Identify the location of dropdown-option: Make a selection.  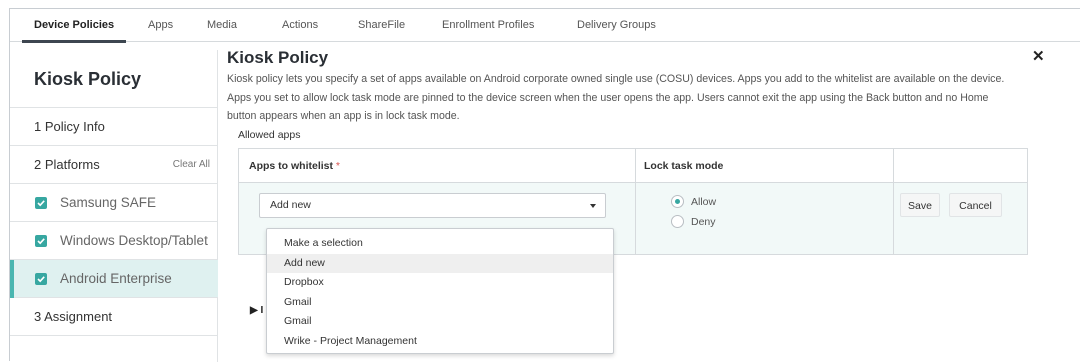
(440, 244).